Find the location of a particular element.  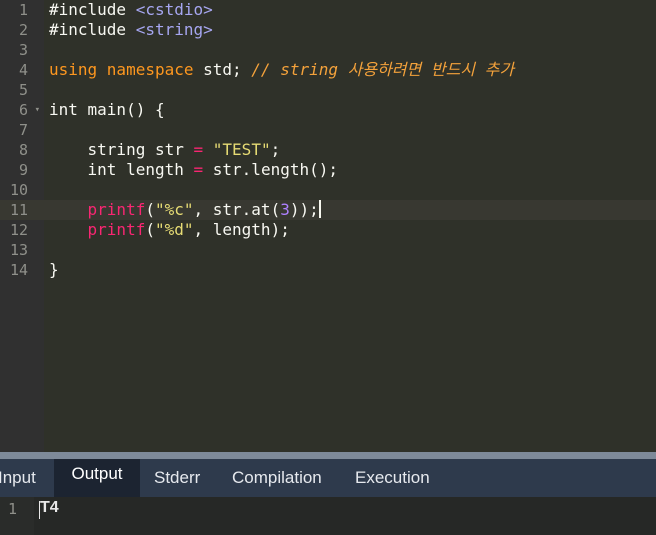

line-number-text: 7 is located at coordinates (23, 130).